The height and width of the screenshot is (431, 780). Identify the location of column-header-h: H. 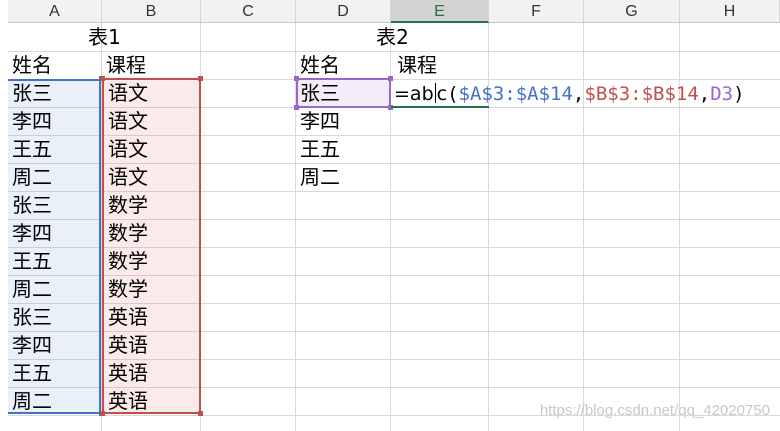
(730, 11).